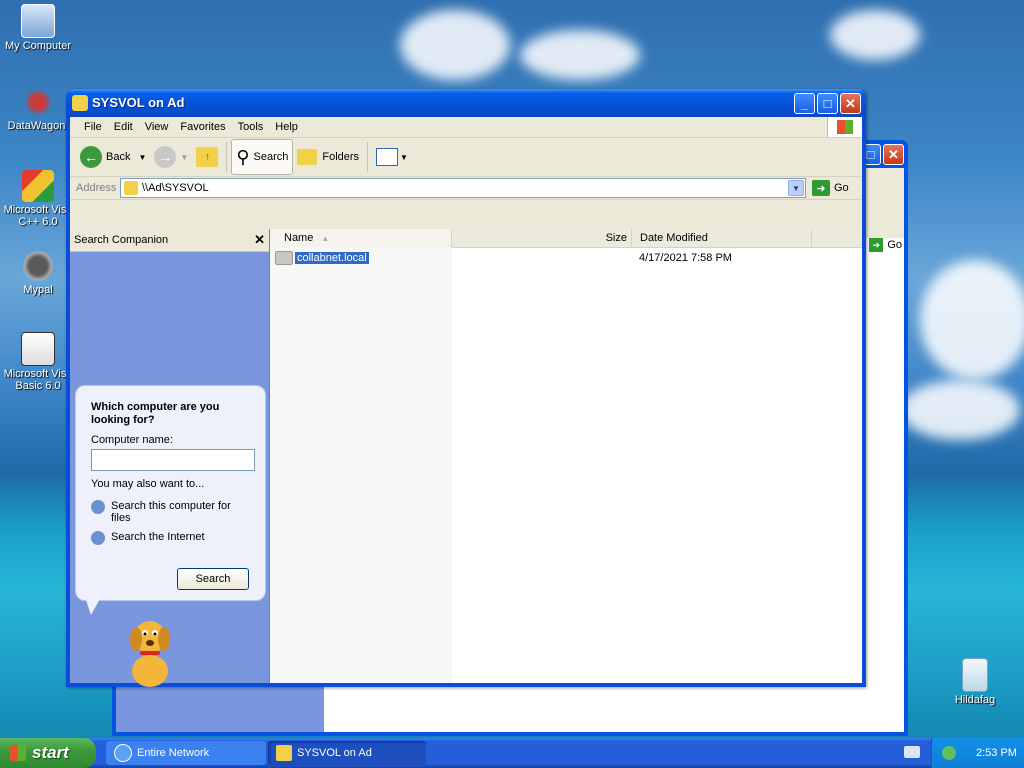 The image size is (1024, 768). I want to click on search-companion-title: Search Companion, so click(121, 240).